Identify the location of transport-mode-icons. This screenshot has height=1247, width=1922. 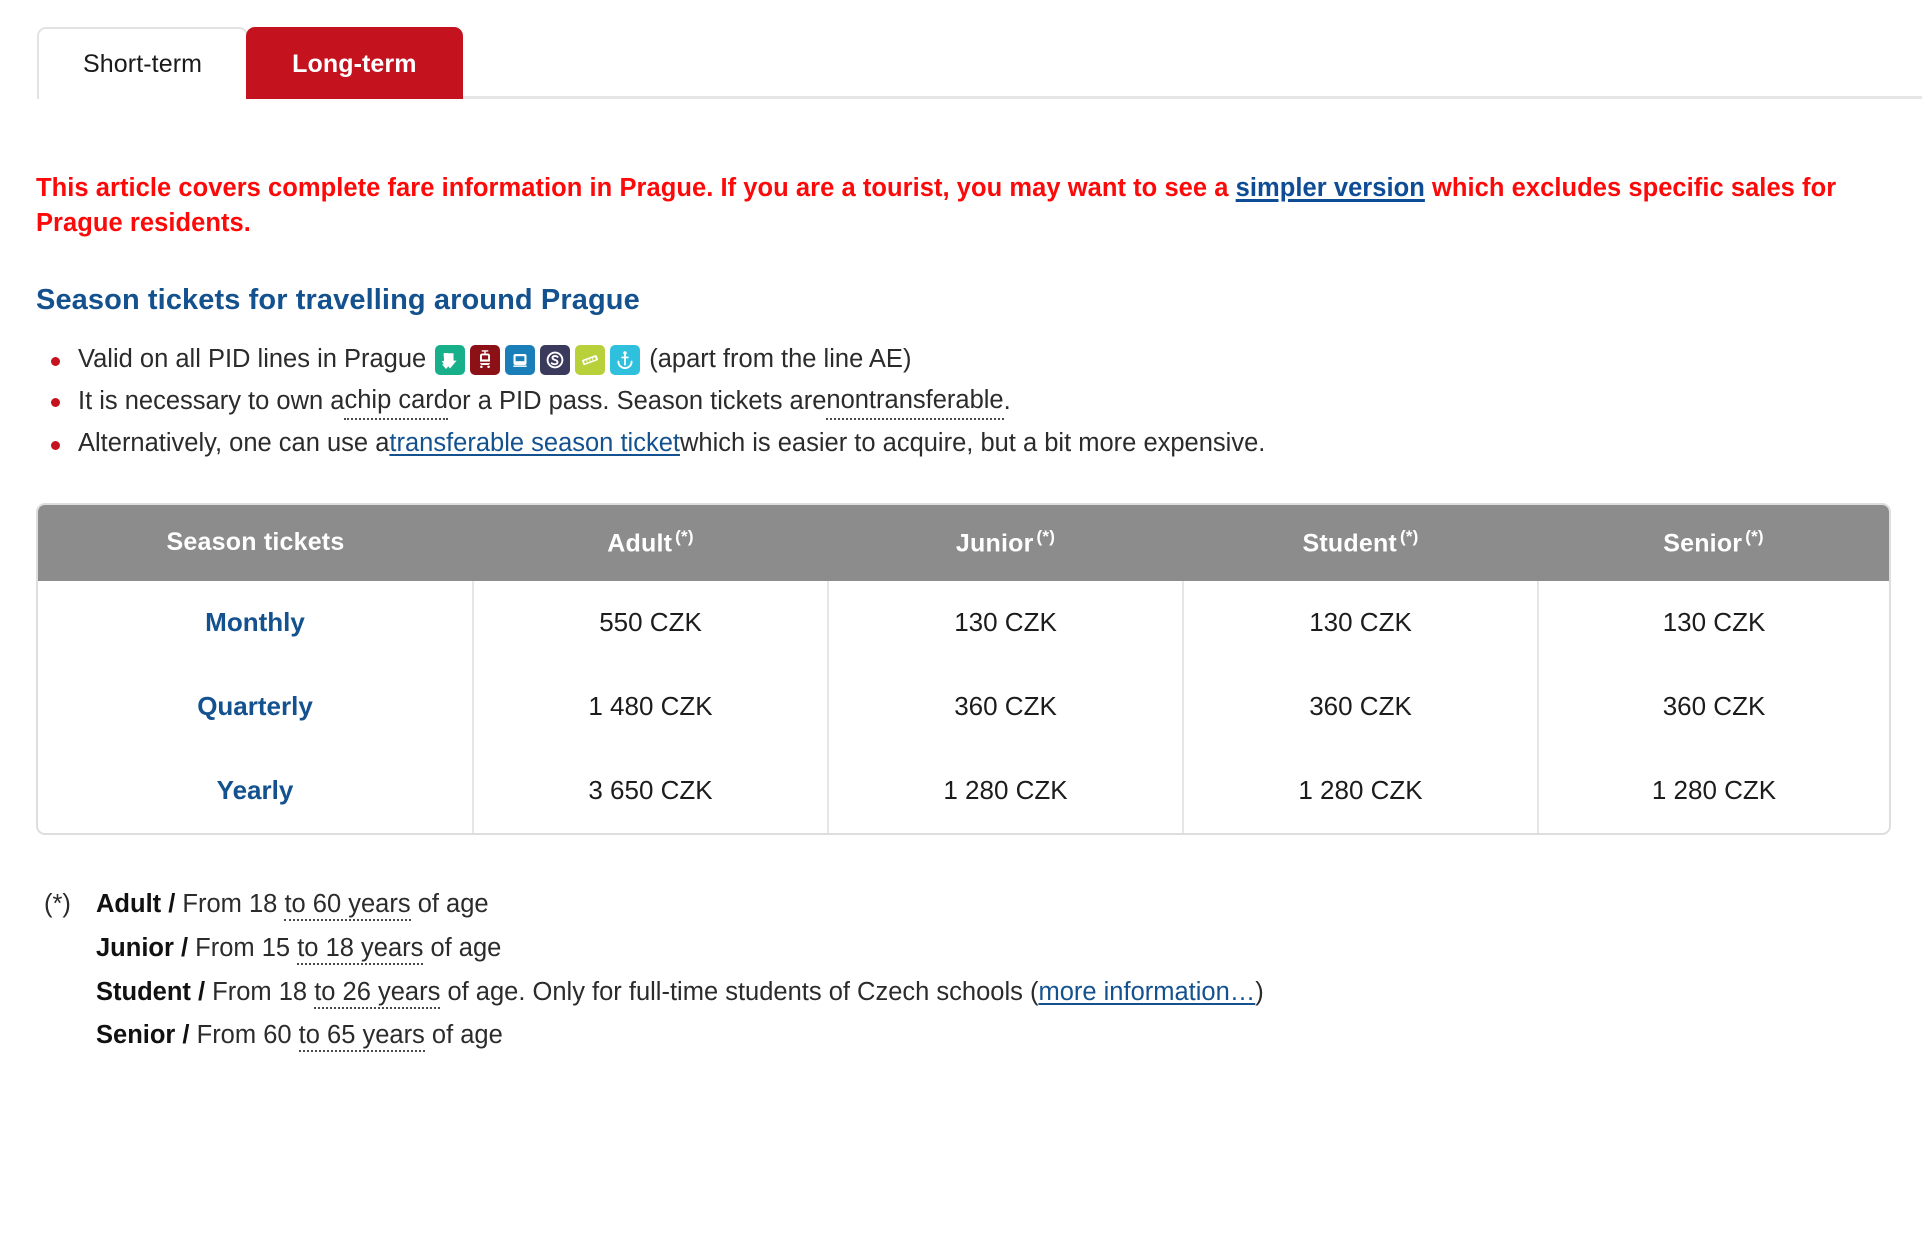
(538, 360).